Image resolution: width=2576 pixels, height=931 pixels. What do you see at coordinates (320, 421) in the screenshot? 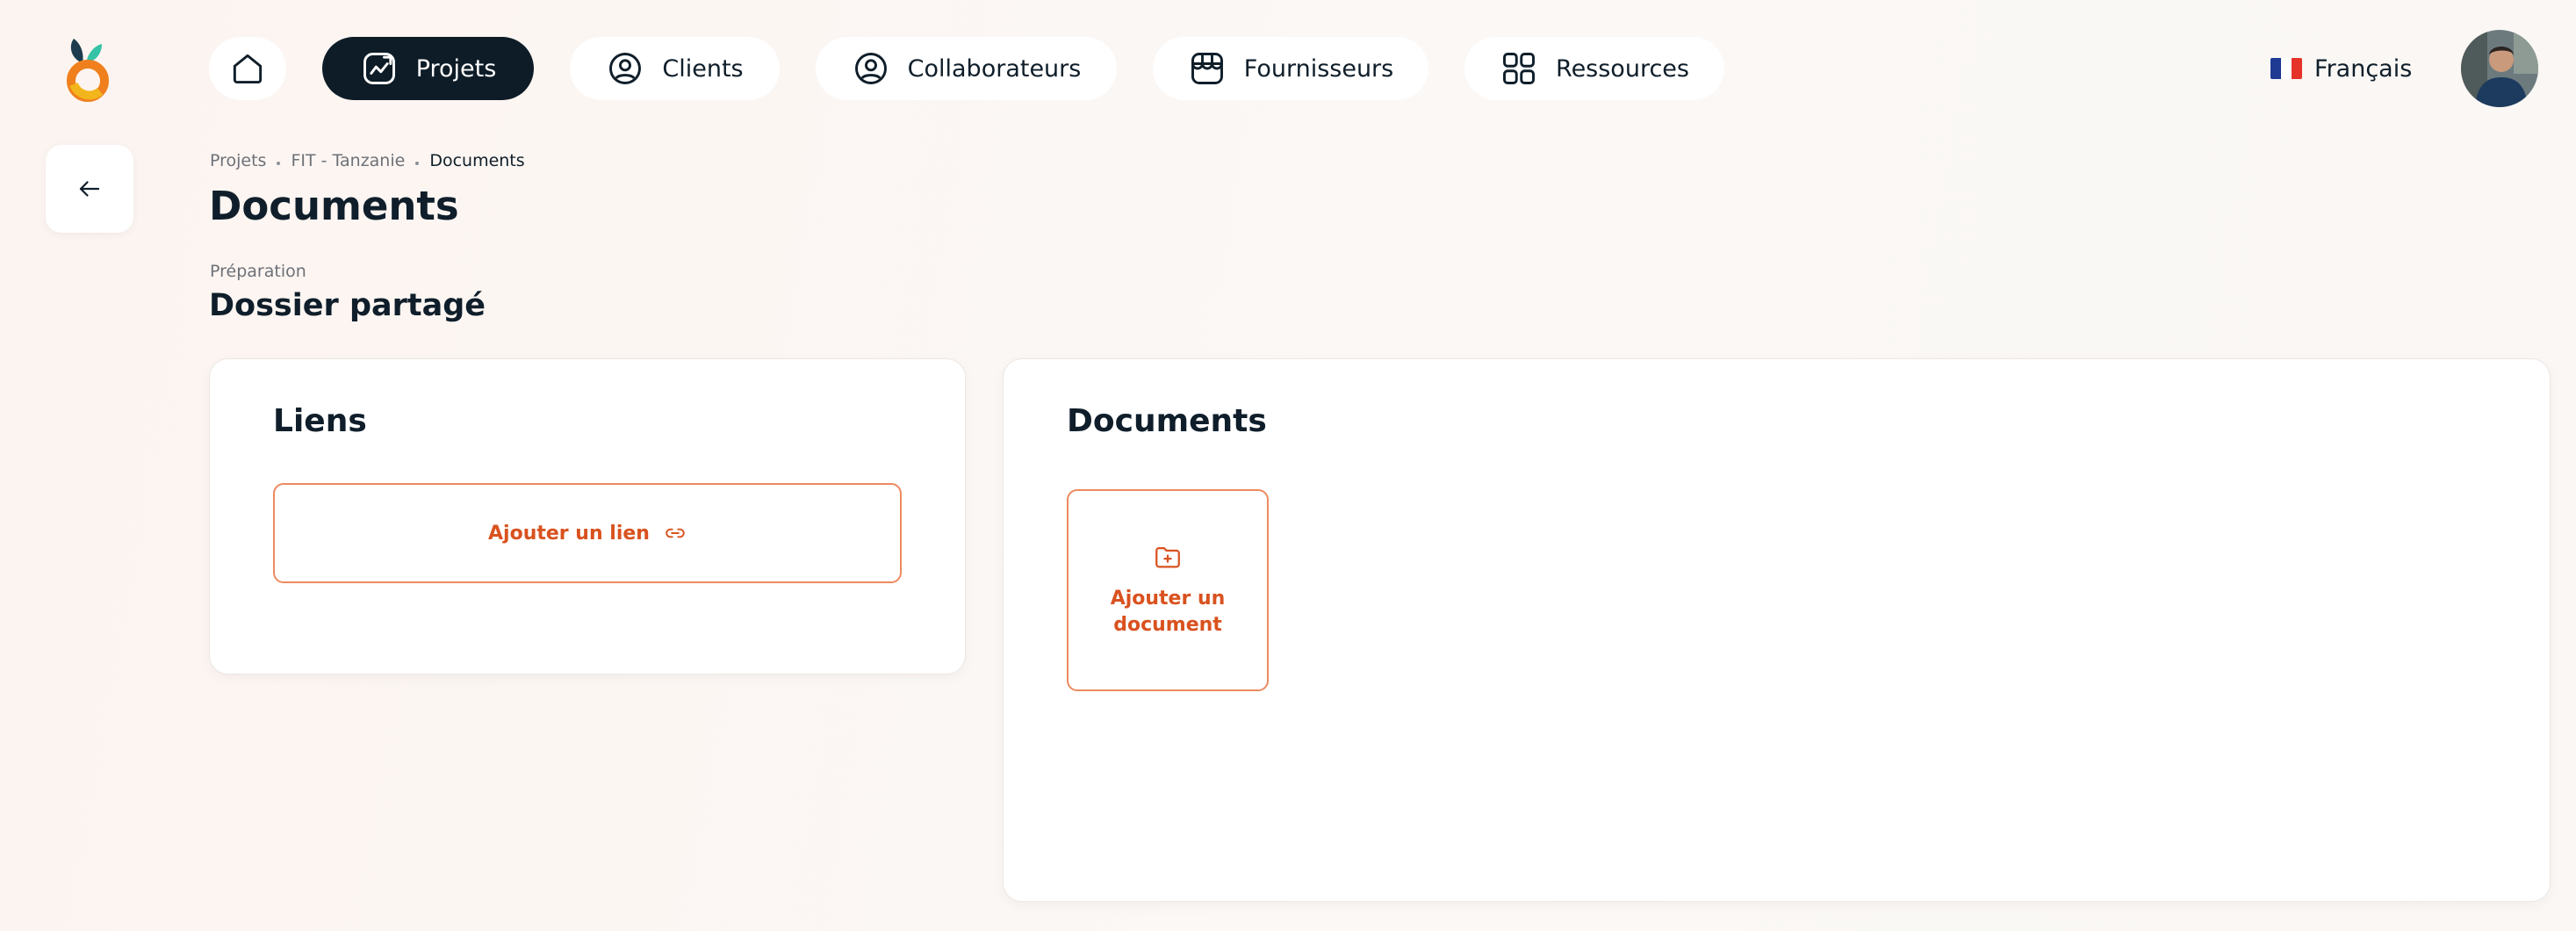
I see `links-card-title: Liens` at bounding box center [320, 421].